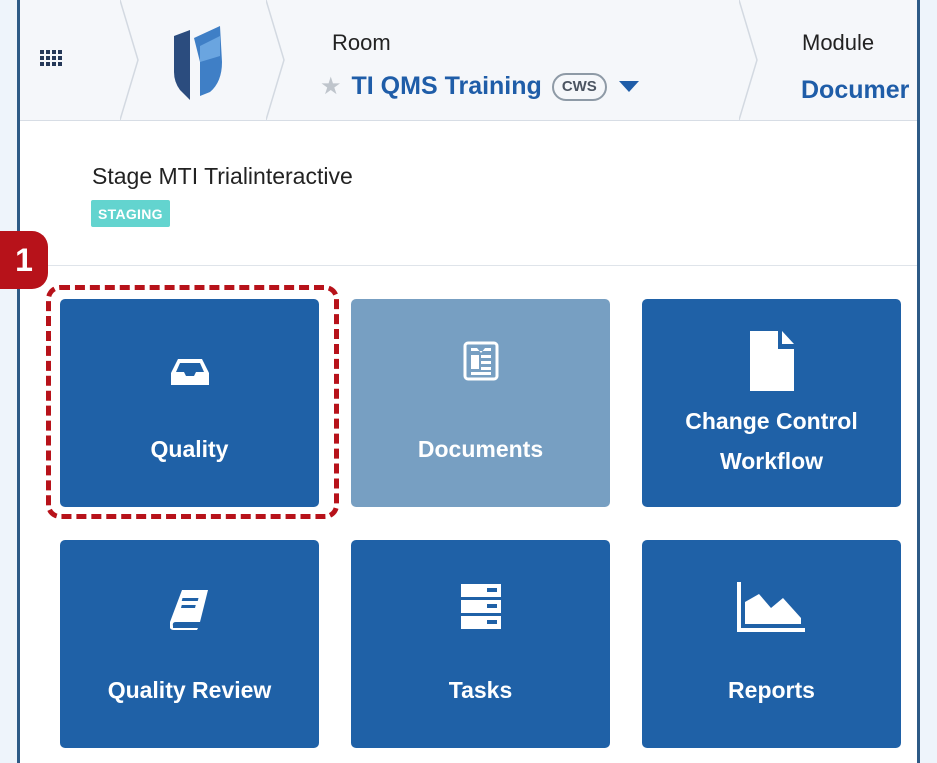 This screenshot has width=937, height=763. Describe the element at coordinates (468, 265) in the screenshot. I see `divider` at that location.